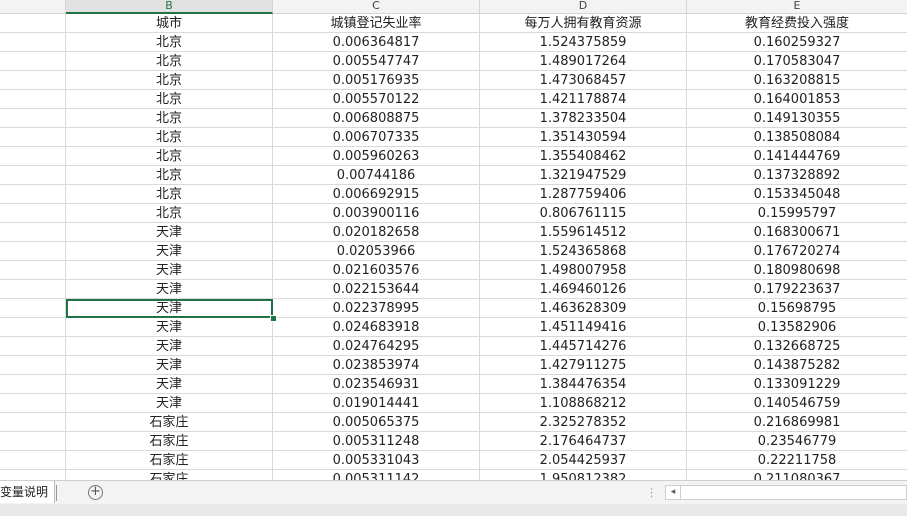 This screenshot has height=516, width=907. Describe the element at coordinates (797, 156) in the screenshot. I see `cell-education-funding: 0.141444769` at that location.